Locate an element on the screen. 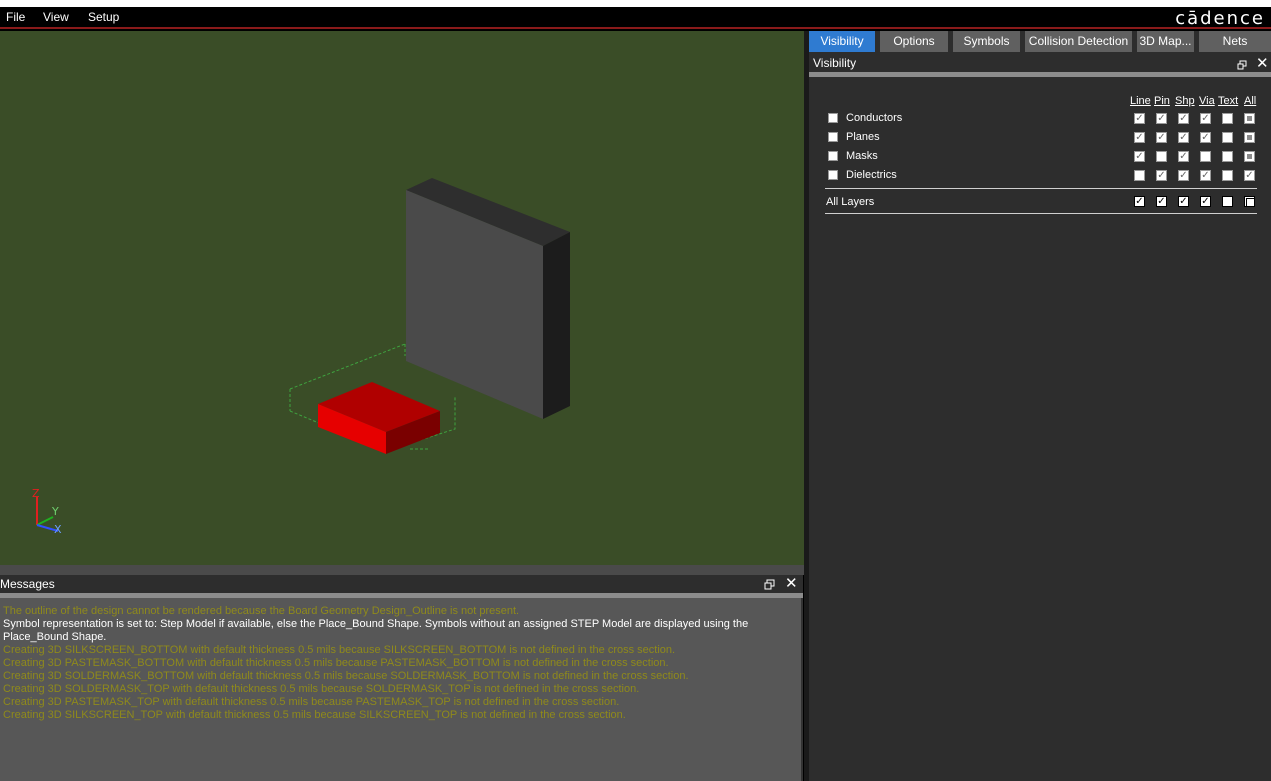 The width and height of the screenshot is (1271, 781). checkbox-all-layers-text is located at coordinates (1227, 201).